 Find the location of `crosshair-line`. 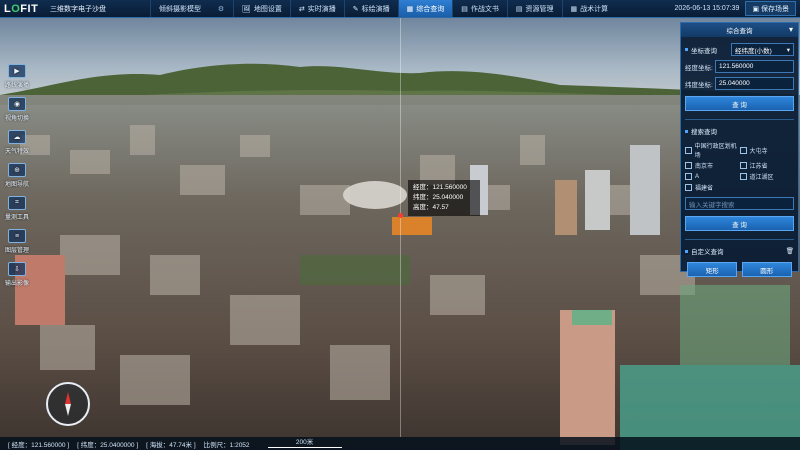

crosshair-line is located at coordinates (400, 227).